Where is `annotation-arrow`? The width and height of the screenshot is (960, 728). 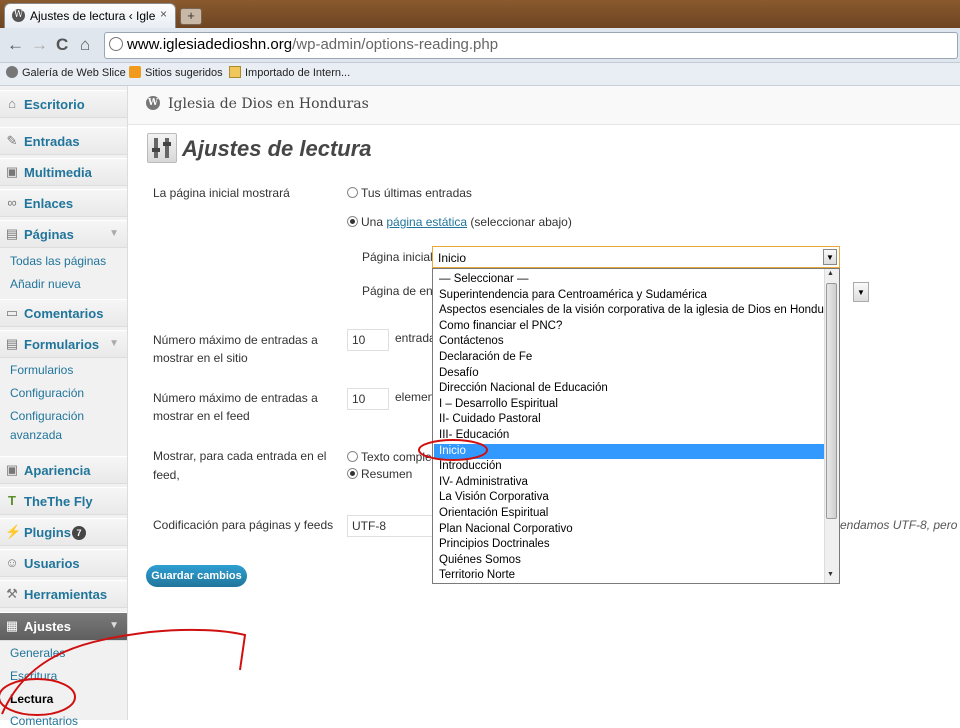
annotation-arrow is located at coordinates (124, 671).